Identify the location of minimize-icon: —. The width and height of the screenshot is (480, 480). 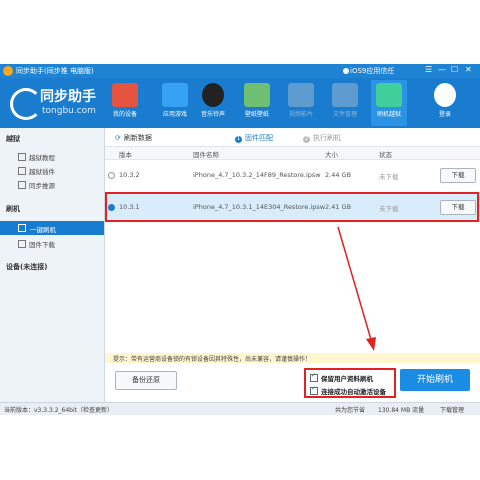
(442, 69).